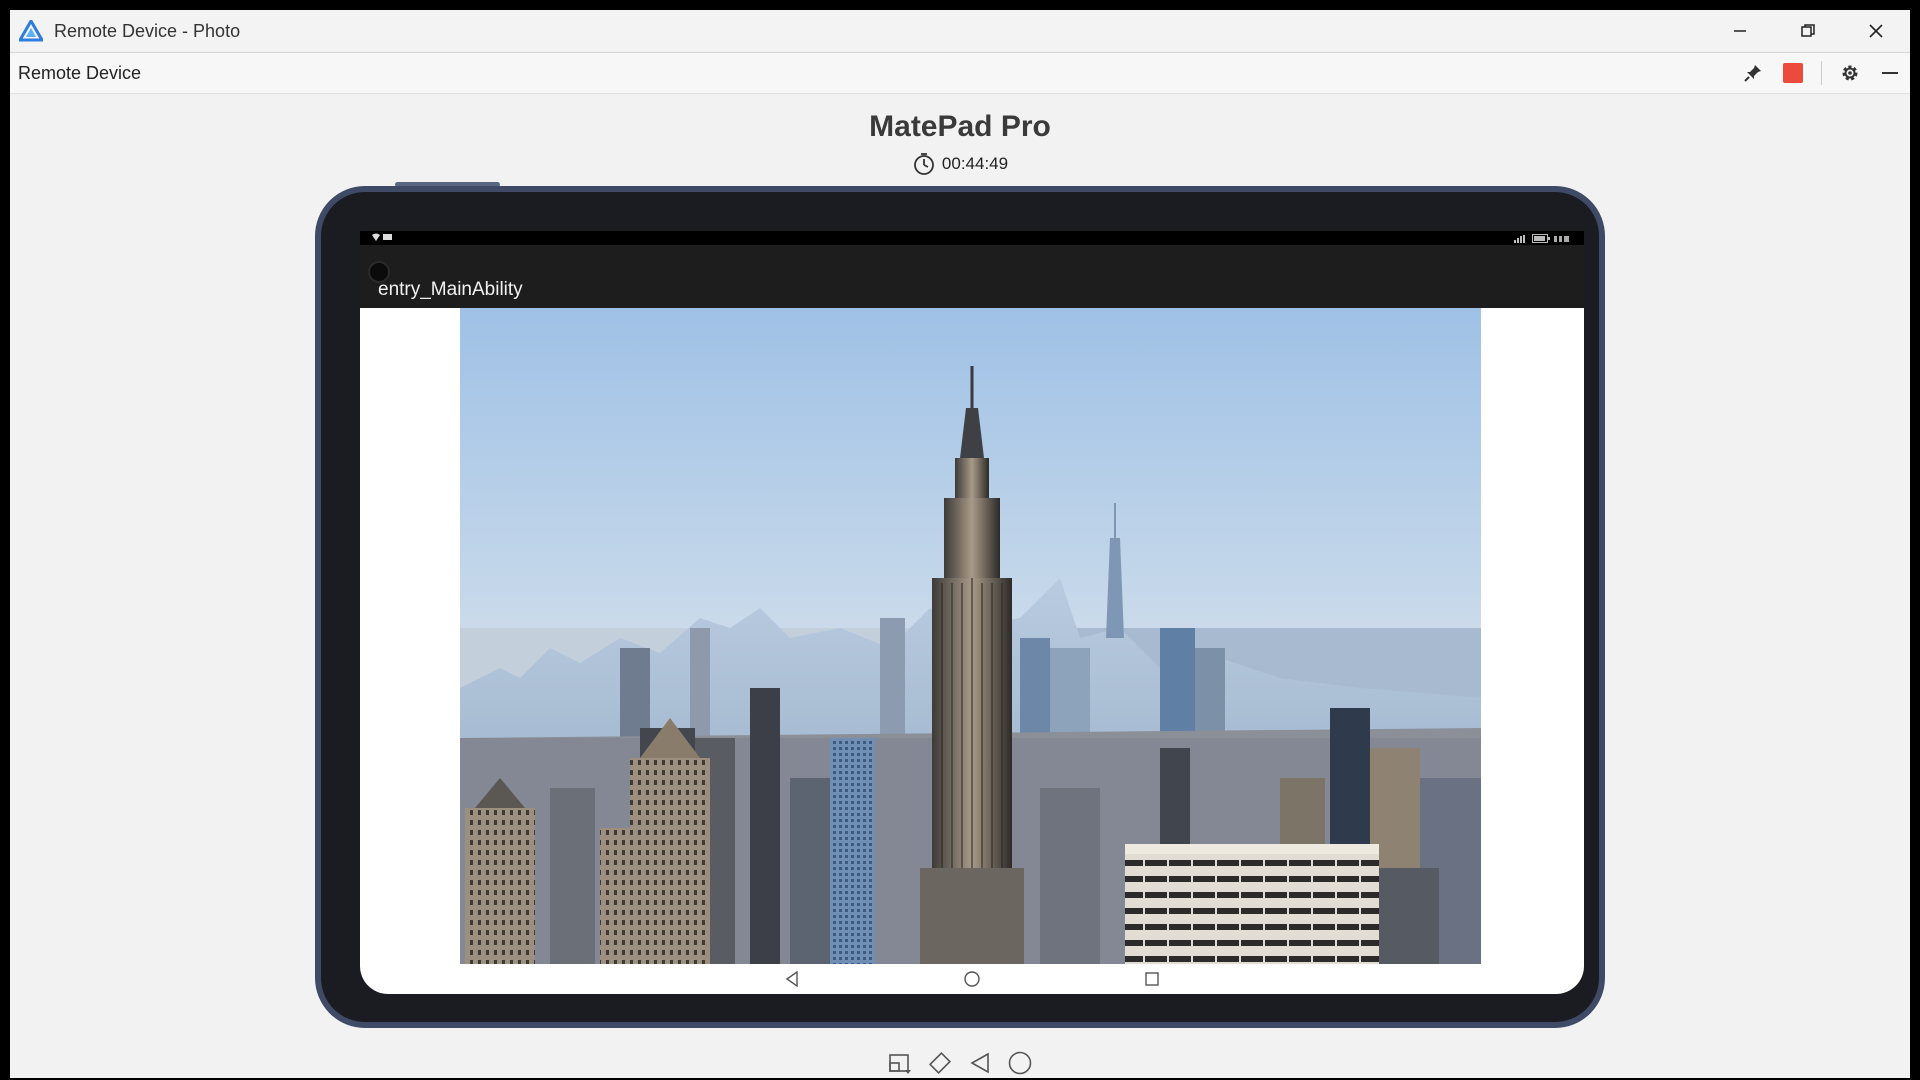  I want to click on restore-icon, so click(1808, 30).